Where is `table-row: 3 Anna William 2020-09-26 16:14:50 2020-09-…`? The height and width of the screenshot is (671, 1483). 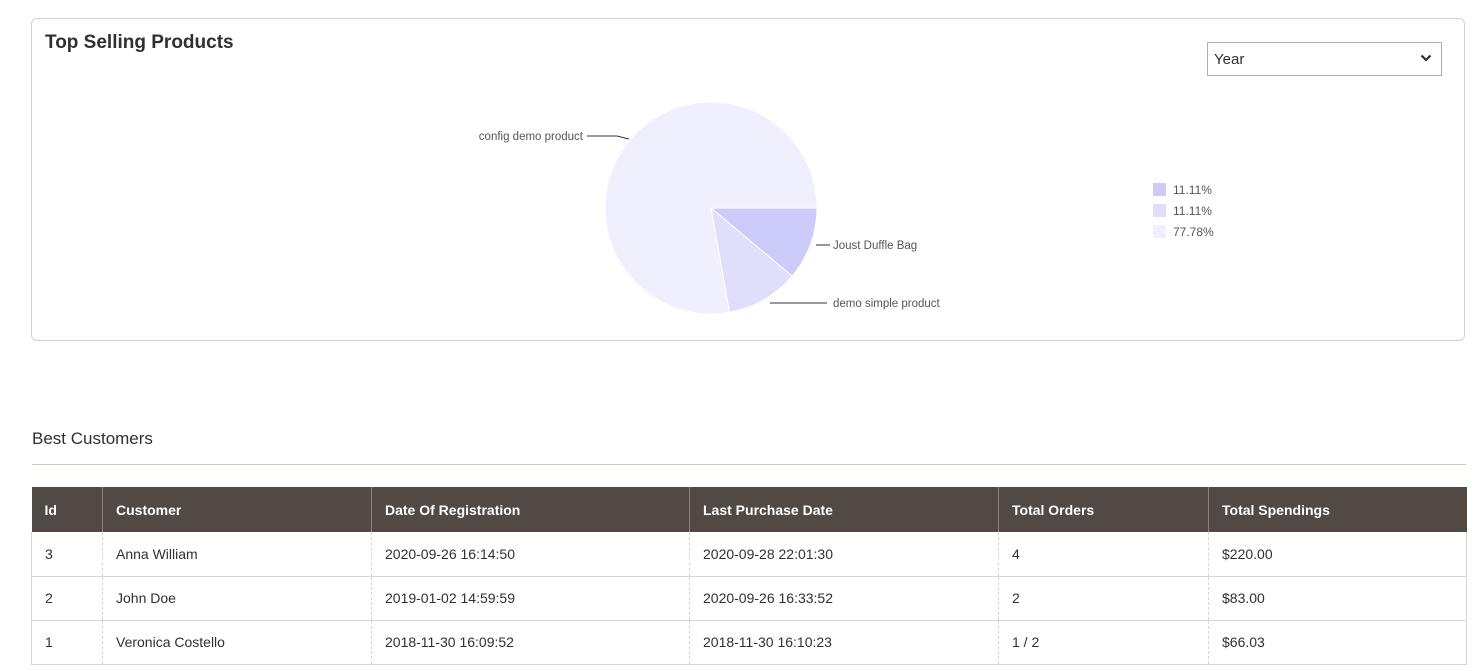 table-row: 3 Anna William 2020-09-26 16:14:50 2020-09-… is located at coordinates (749, 554).